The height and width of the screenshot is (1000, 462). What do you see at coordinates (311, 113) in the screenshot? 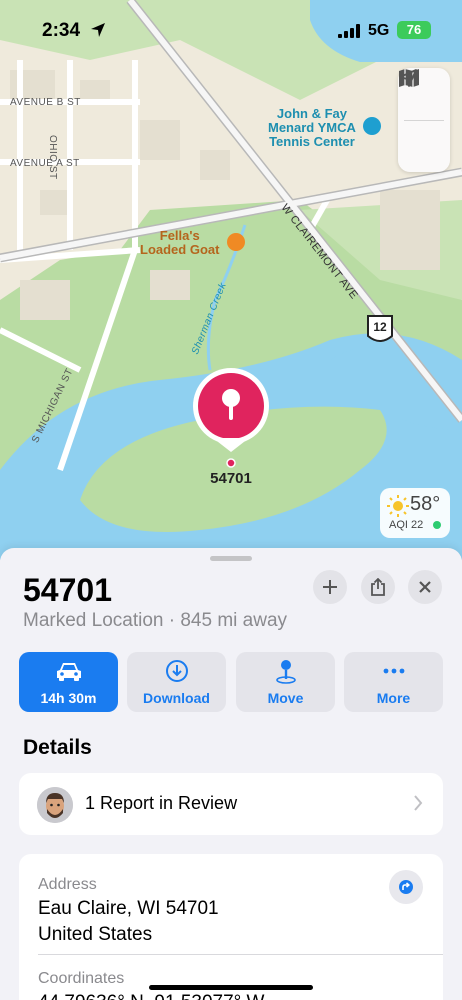
I see `poi-ymca-line1: John & Fay` at bounding box center [311, 113].